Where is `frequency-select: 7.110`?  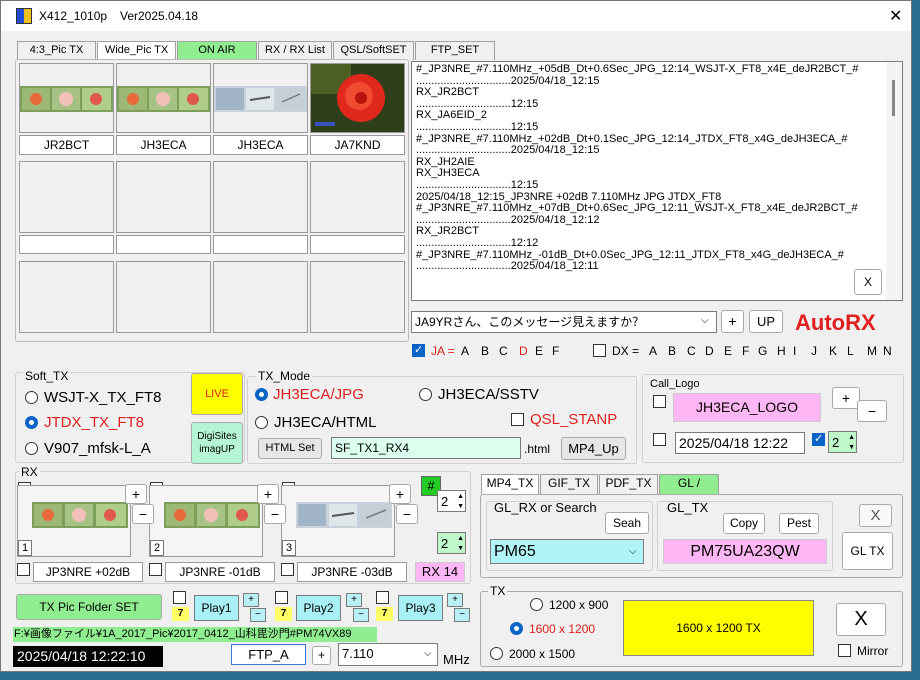
frequency-select: 7.110 is located at coordinates (388, 654).